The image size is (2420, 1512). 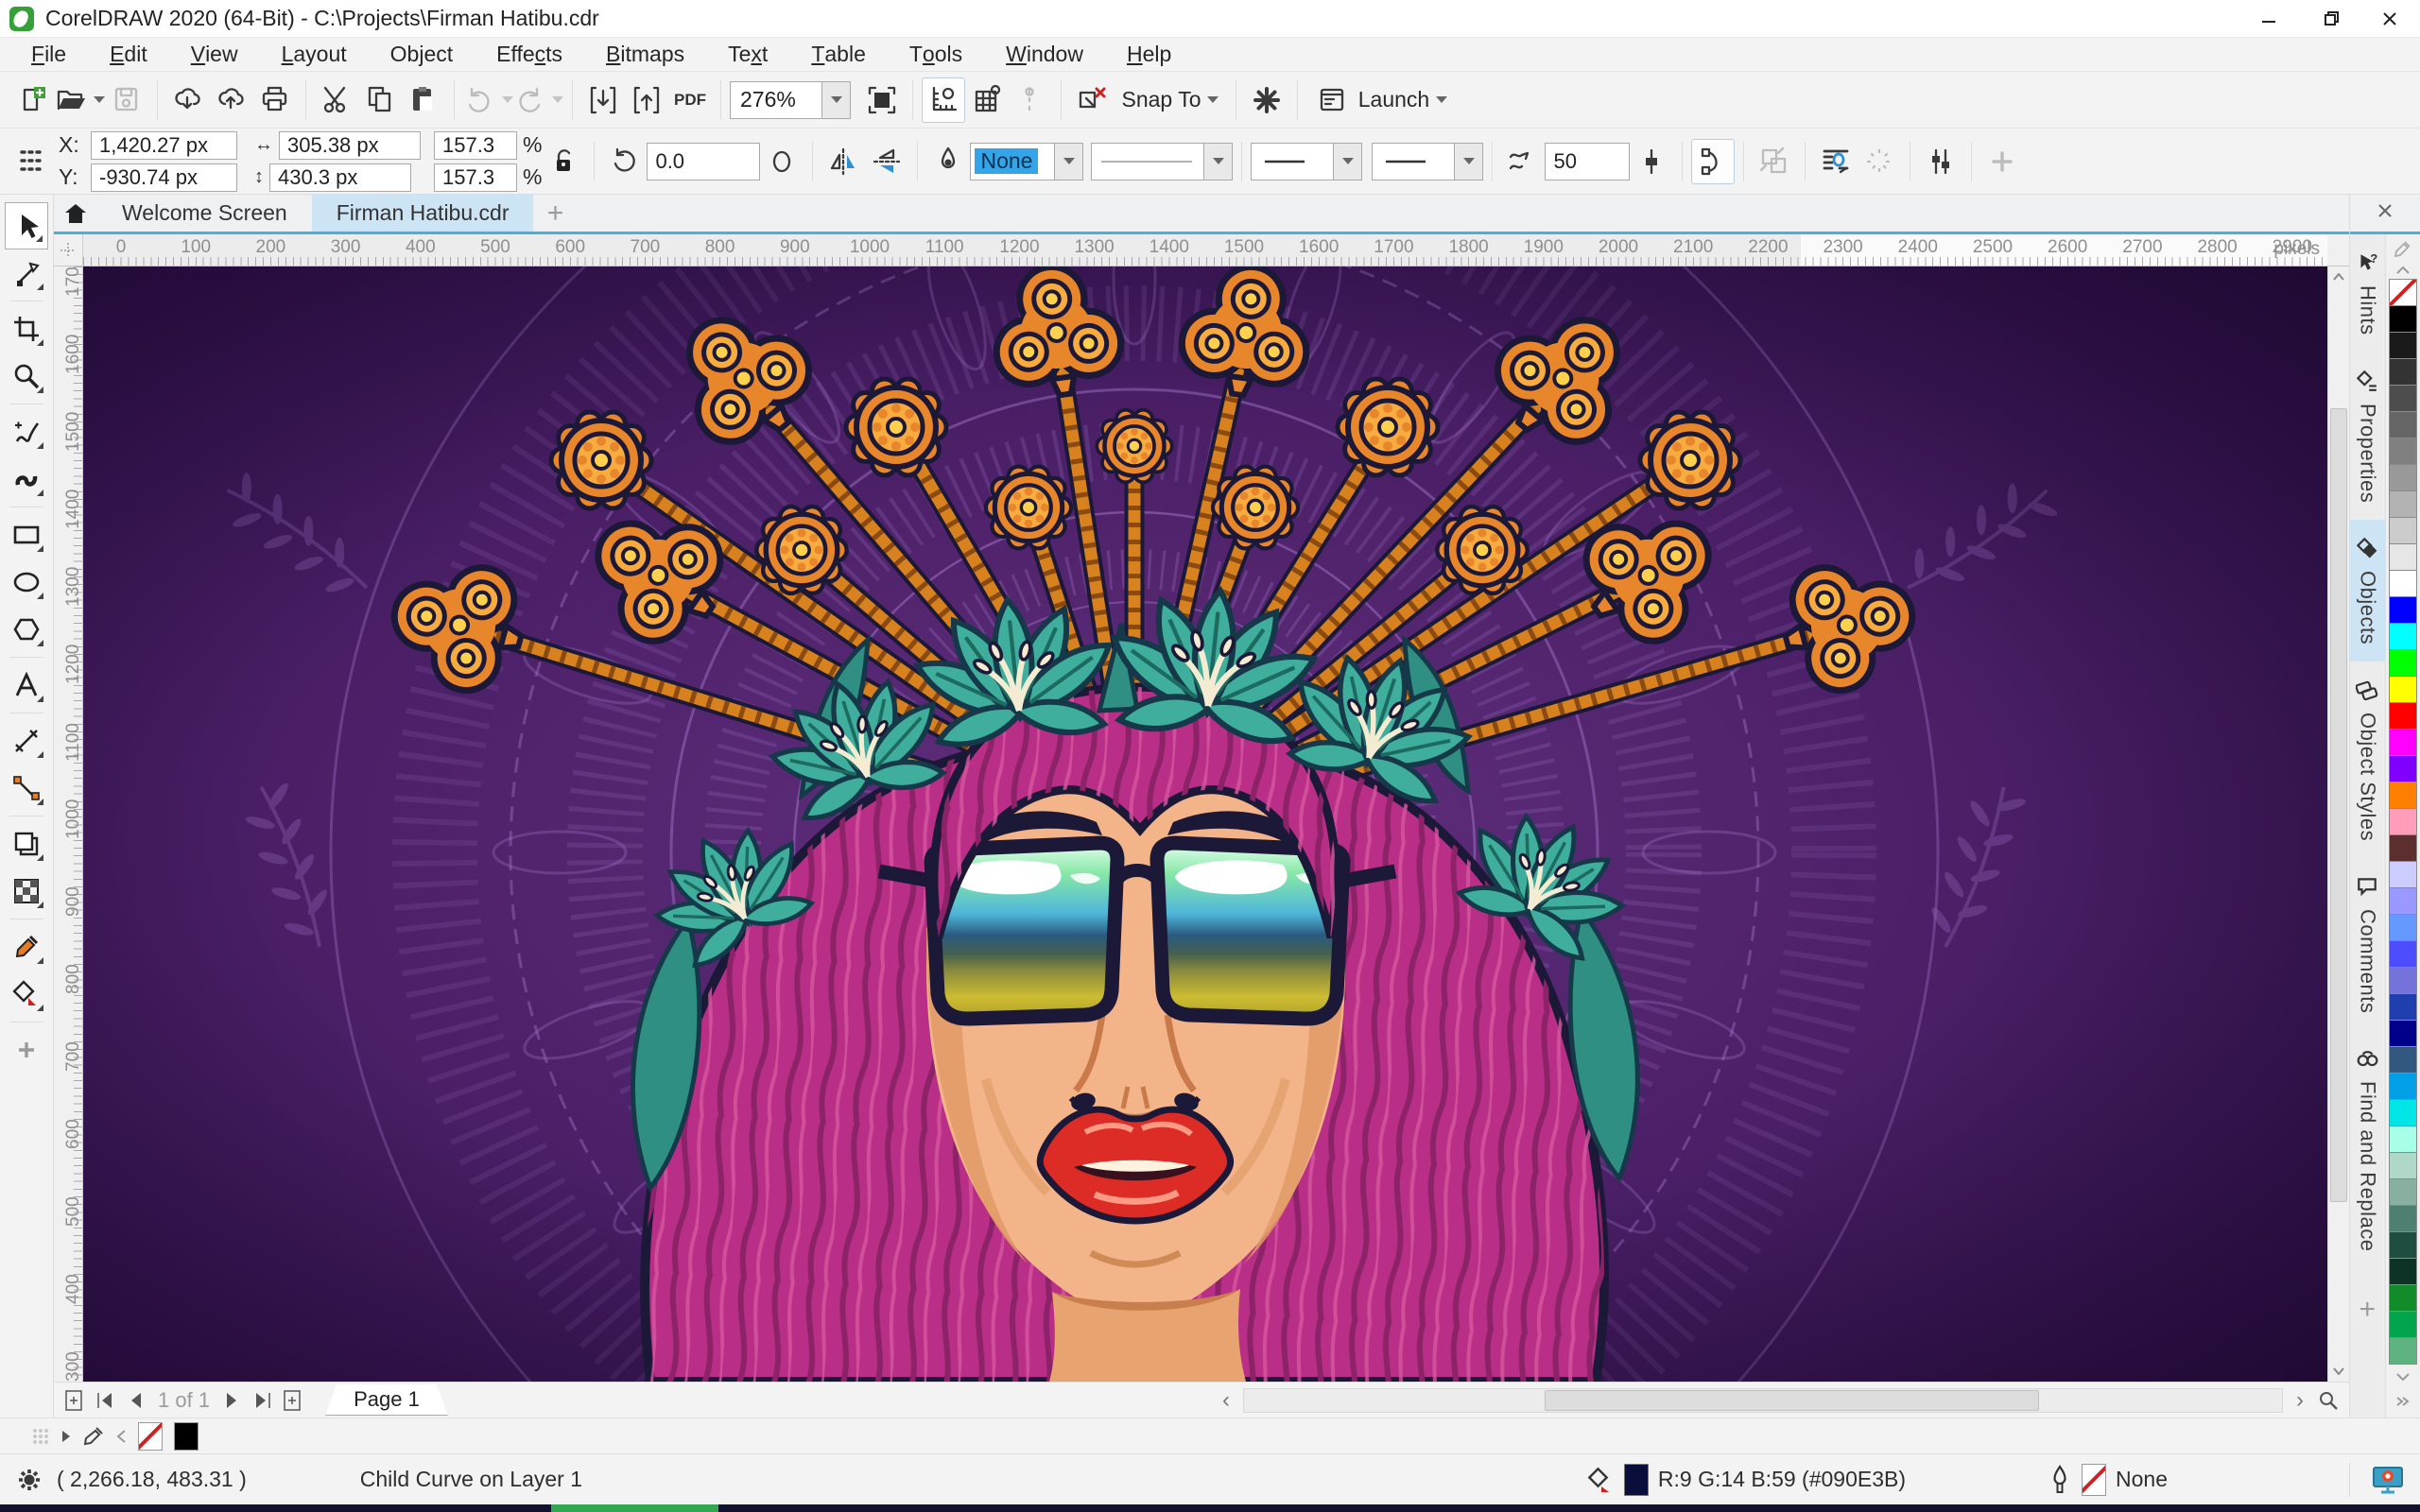 I want to click on dimension-tool, so click(x=26, y=741).